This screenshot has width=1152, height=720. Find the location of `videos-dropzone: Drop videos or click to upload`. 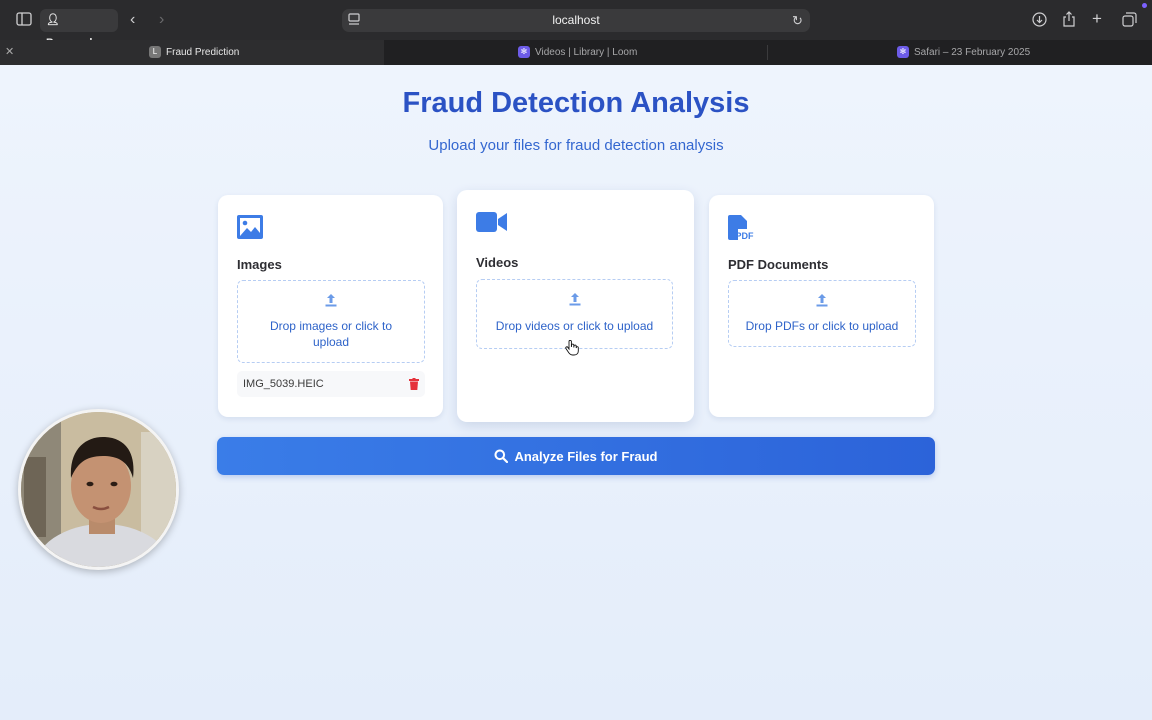

videos-dropzone: Drop videos or click to upload is located at coordinates (574, 314).